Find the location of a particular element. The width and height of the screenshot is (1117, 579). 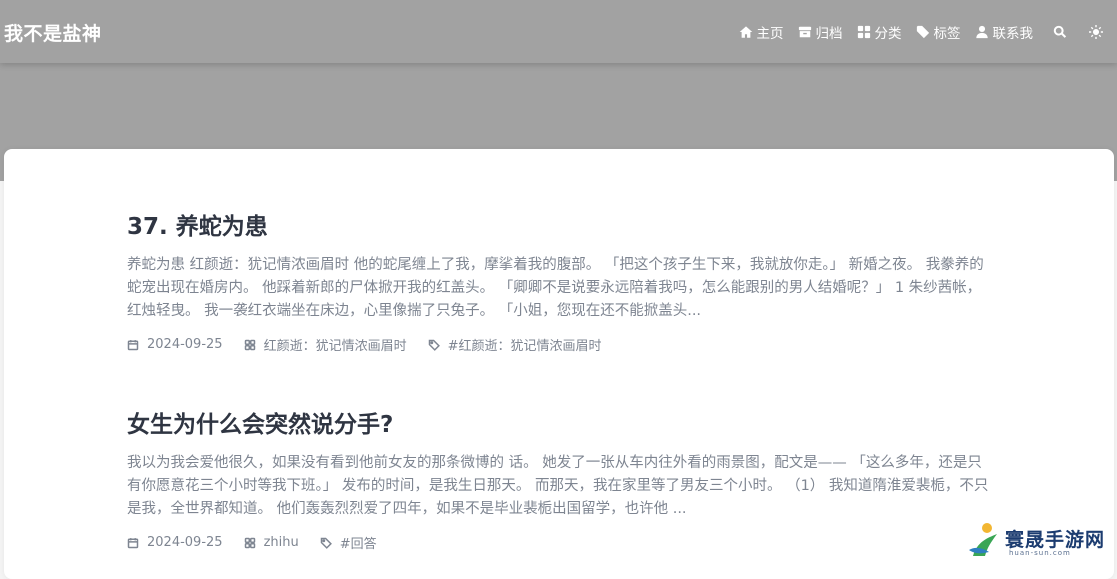

nav-item-contact: 联系我 is located at coordinates (1004, 32).